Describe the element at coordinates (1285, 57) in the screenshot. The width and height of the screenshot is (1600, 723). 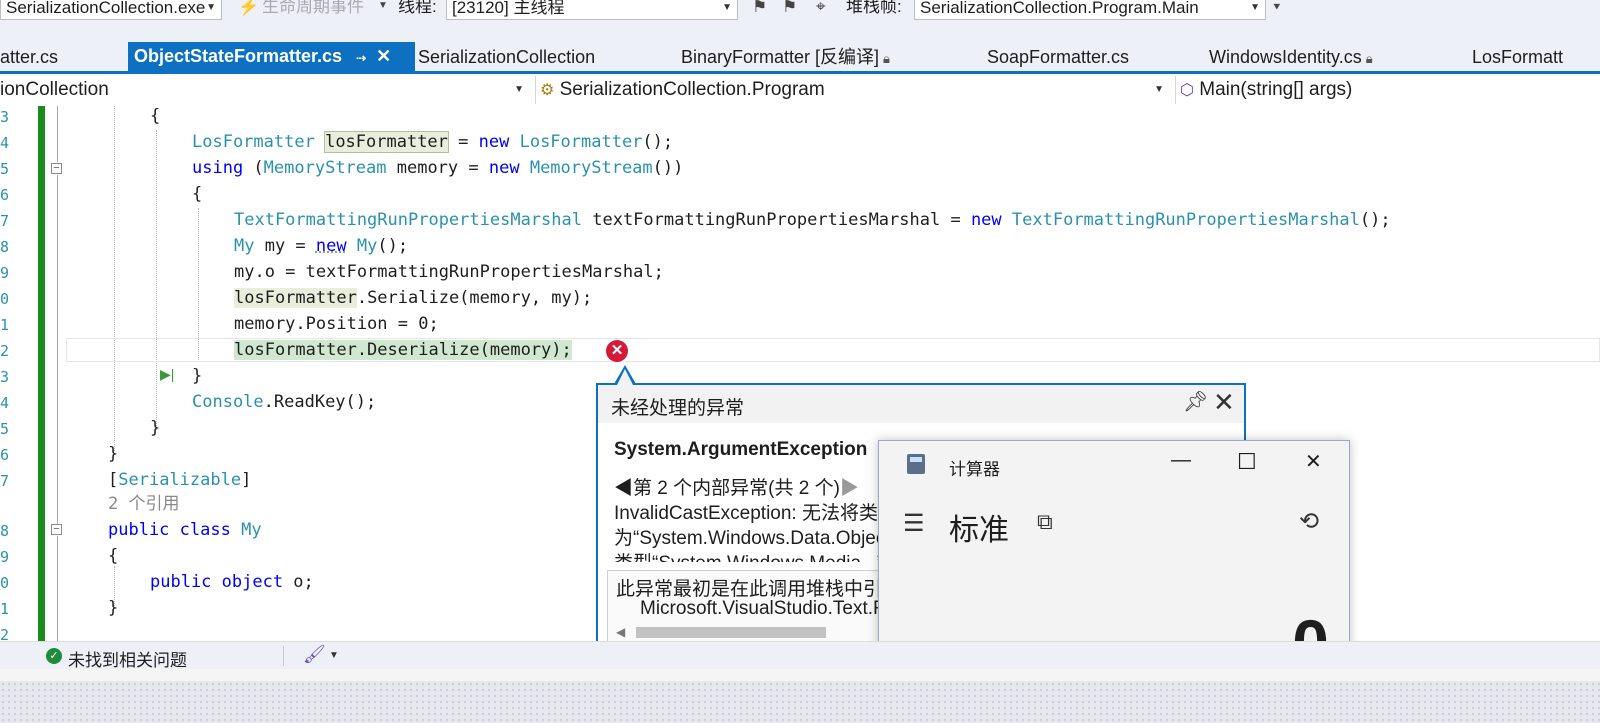
I see `tab-label: WindowsIdentity.cs` at that location.